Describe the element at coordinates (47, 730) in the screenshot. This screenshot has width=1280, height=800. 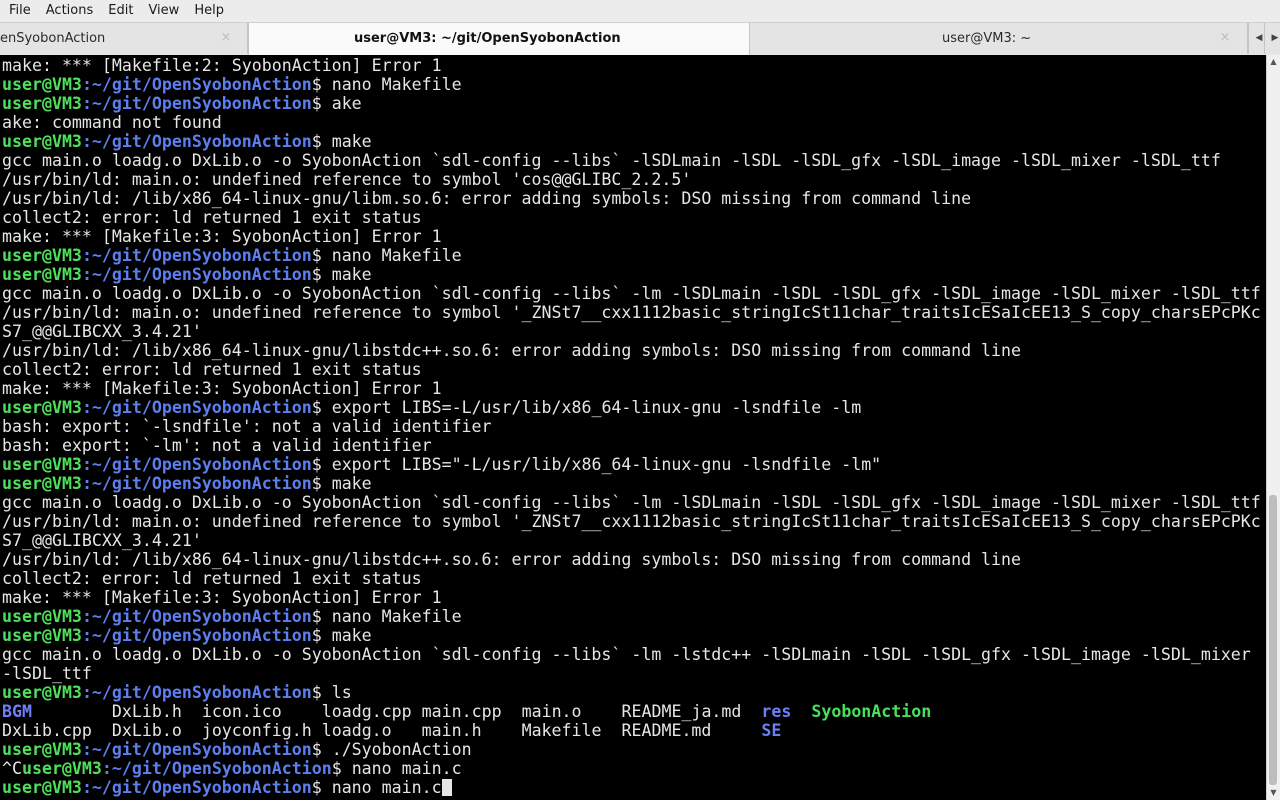
I see `ls-entry-file: DxLib.cpp` at that location.